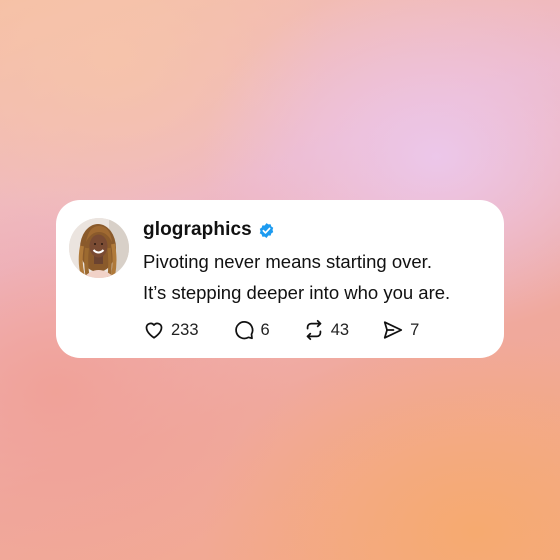 The width and height of the screenshot is (560, 560). I want to click on share-count: 7, so click(415, 329).